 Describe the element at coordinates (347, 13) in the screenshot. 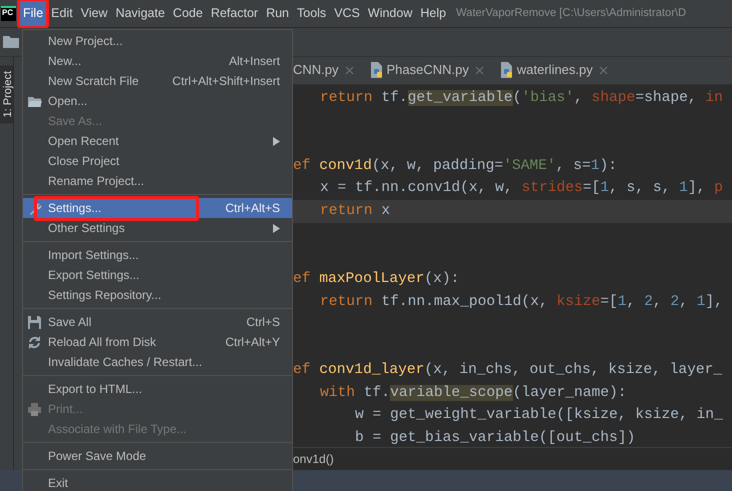

I see `menu-item: VCS` at that location.